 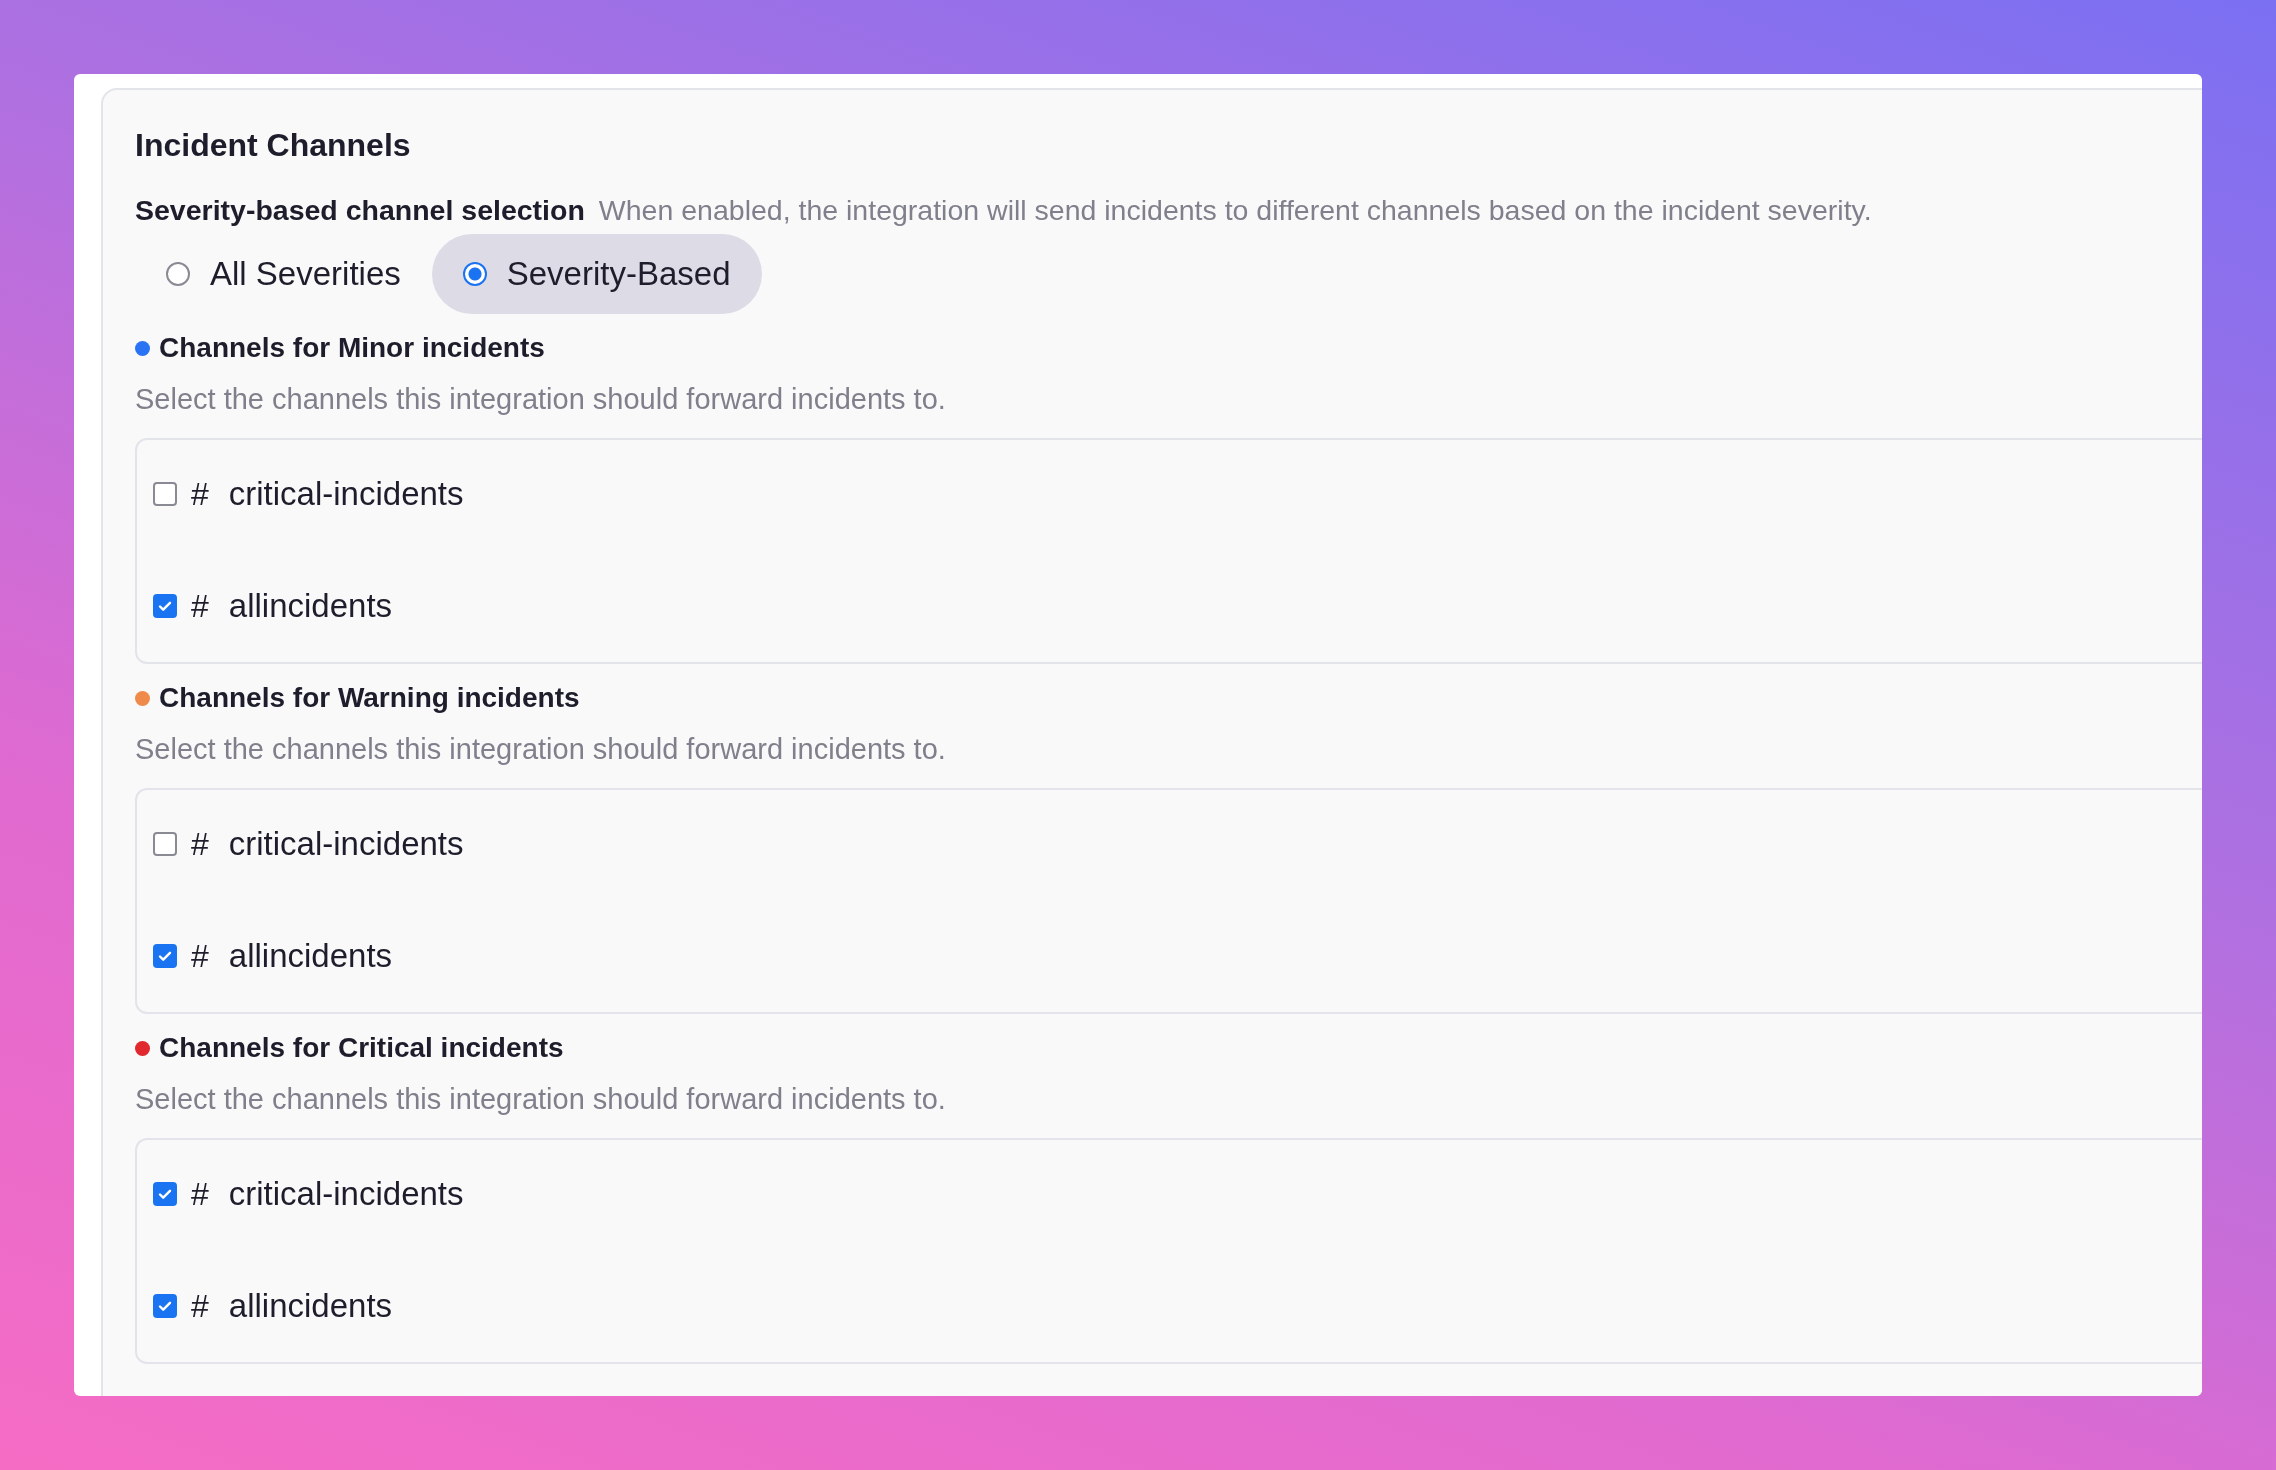 I want to click on radio-option: All Severities, so click(x=283, y=274).